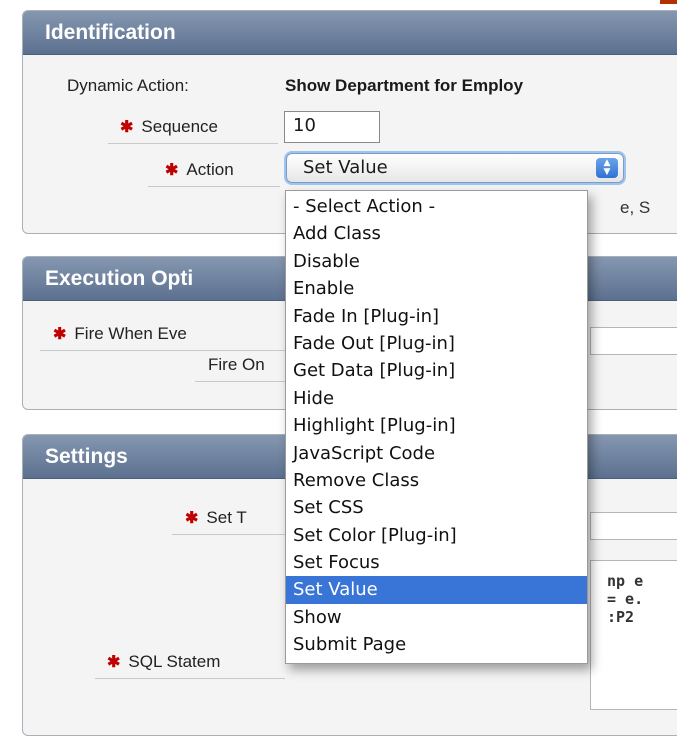  Describe the element at coordinates (633, 341) in the screenshot. I see `fire-when-event-select` at that location.